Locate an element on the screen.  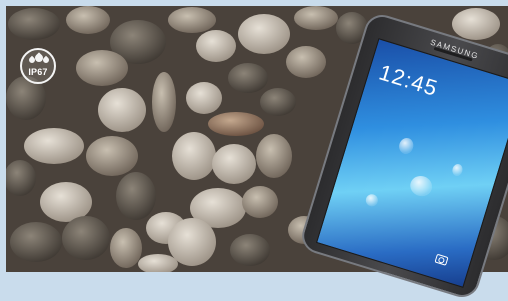
lockscreen-clock: 12:45 is located at coordinates (408, 80).